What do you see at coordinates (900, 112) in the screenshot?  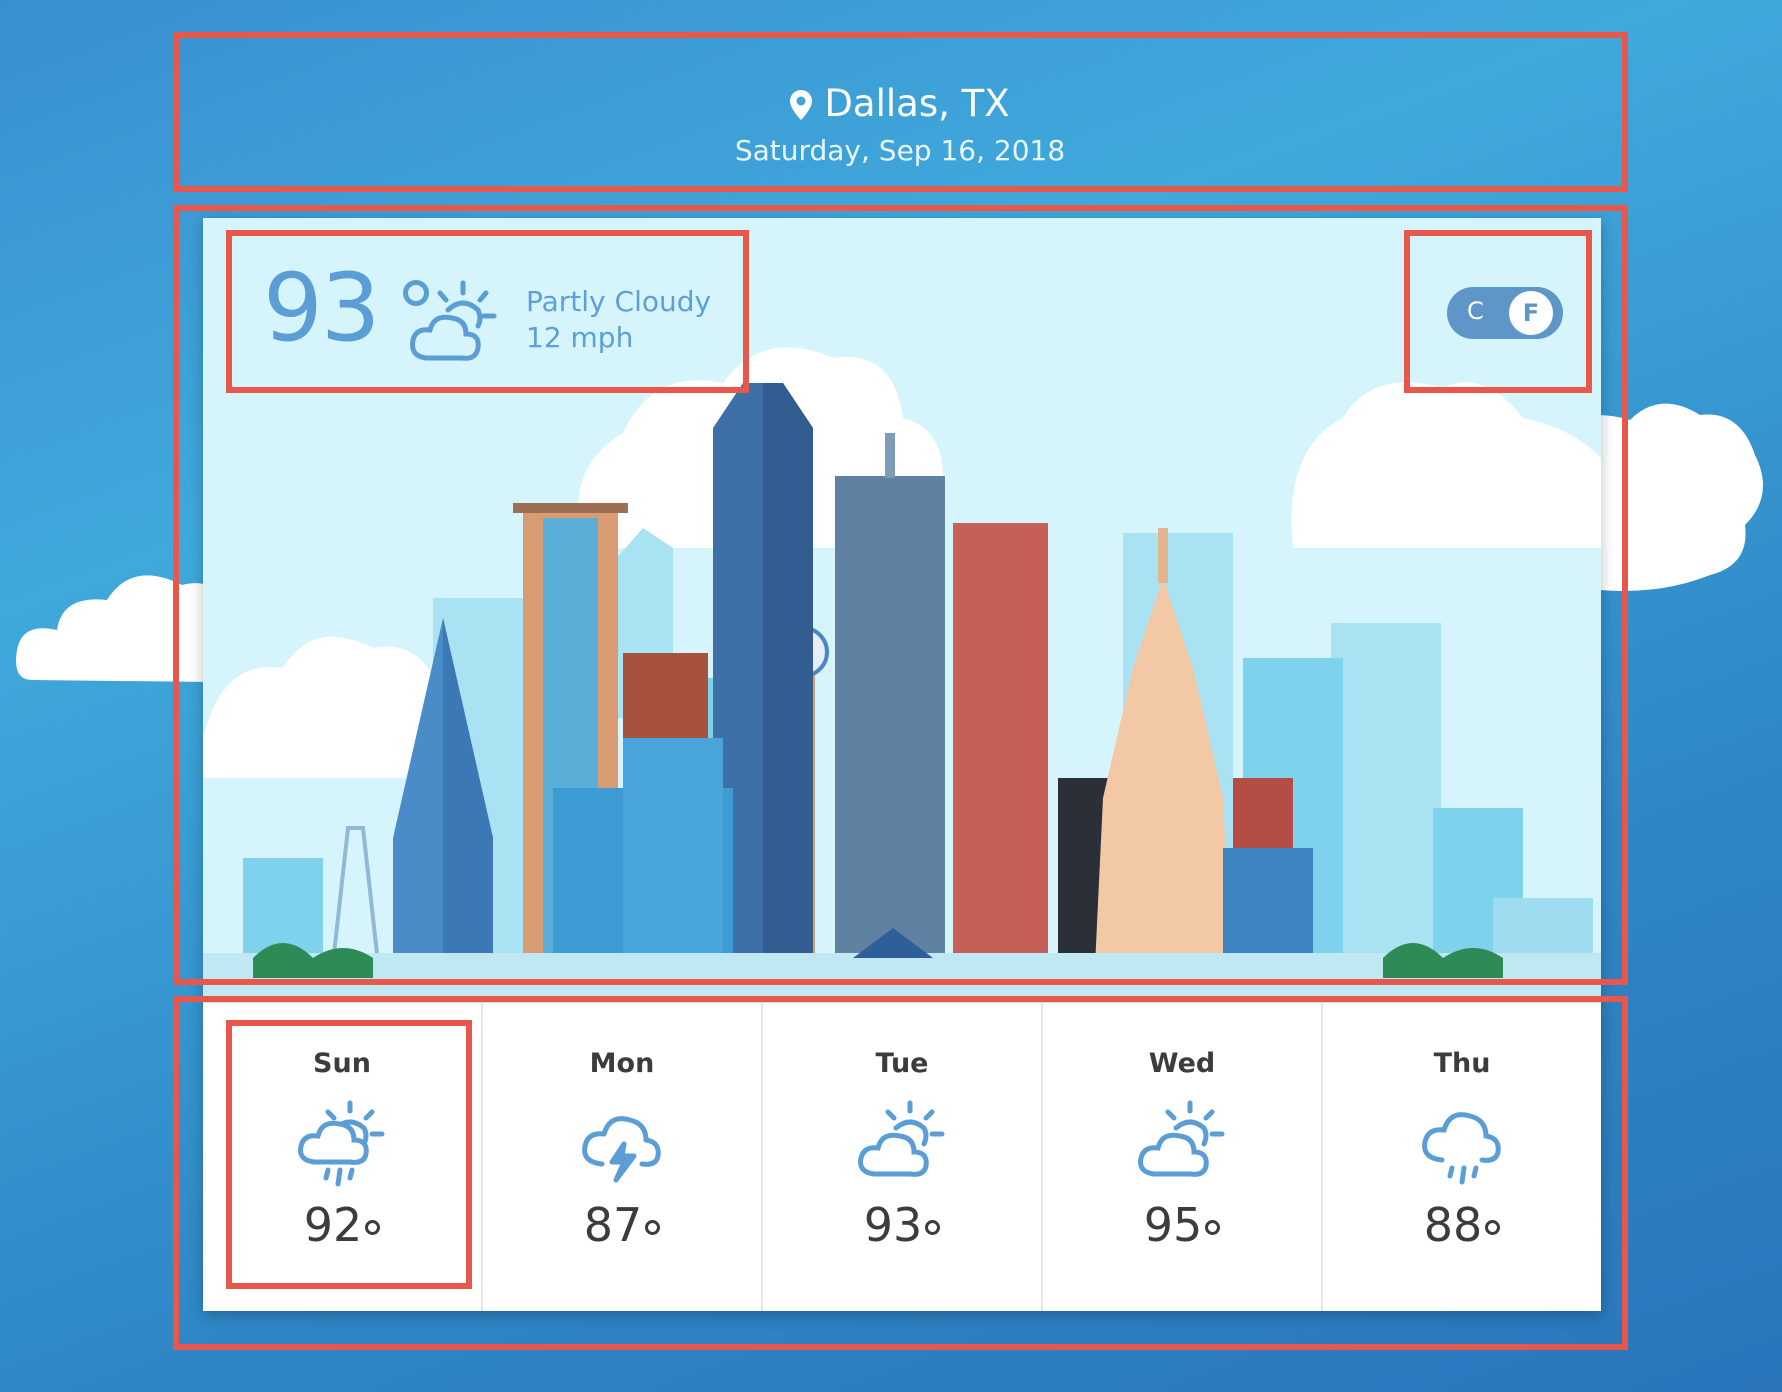 I see `annotation-header-box` at bounding box center [900, 112].